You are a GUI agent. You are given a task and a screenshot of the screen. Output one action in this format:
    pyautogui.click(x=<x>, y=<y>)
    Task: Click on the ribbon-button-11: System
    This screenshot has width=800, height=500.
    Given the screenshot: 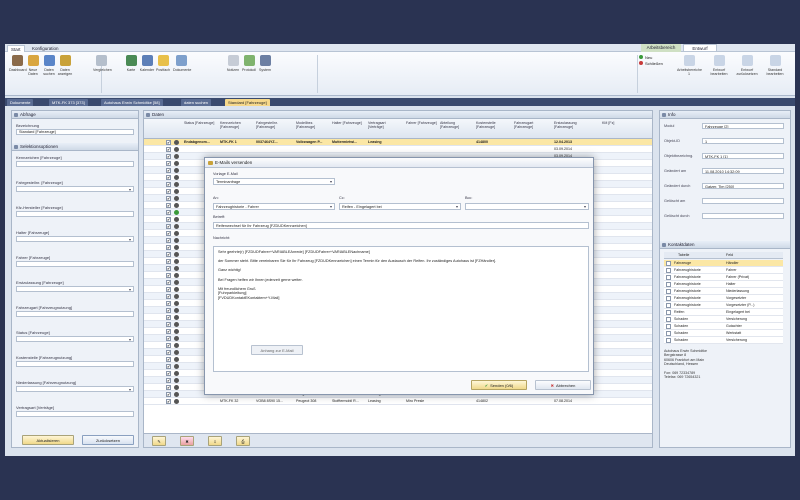 What is the action you would take?
    pyautogui.click(x=265, y=63)
    